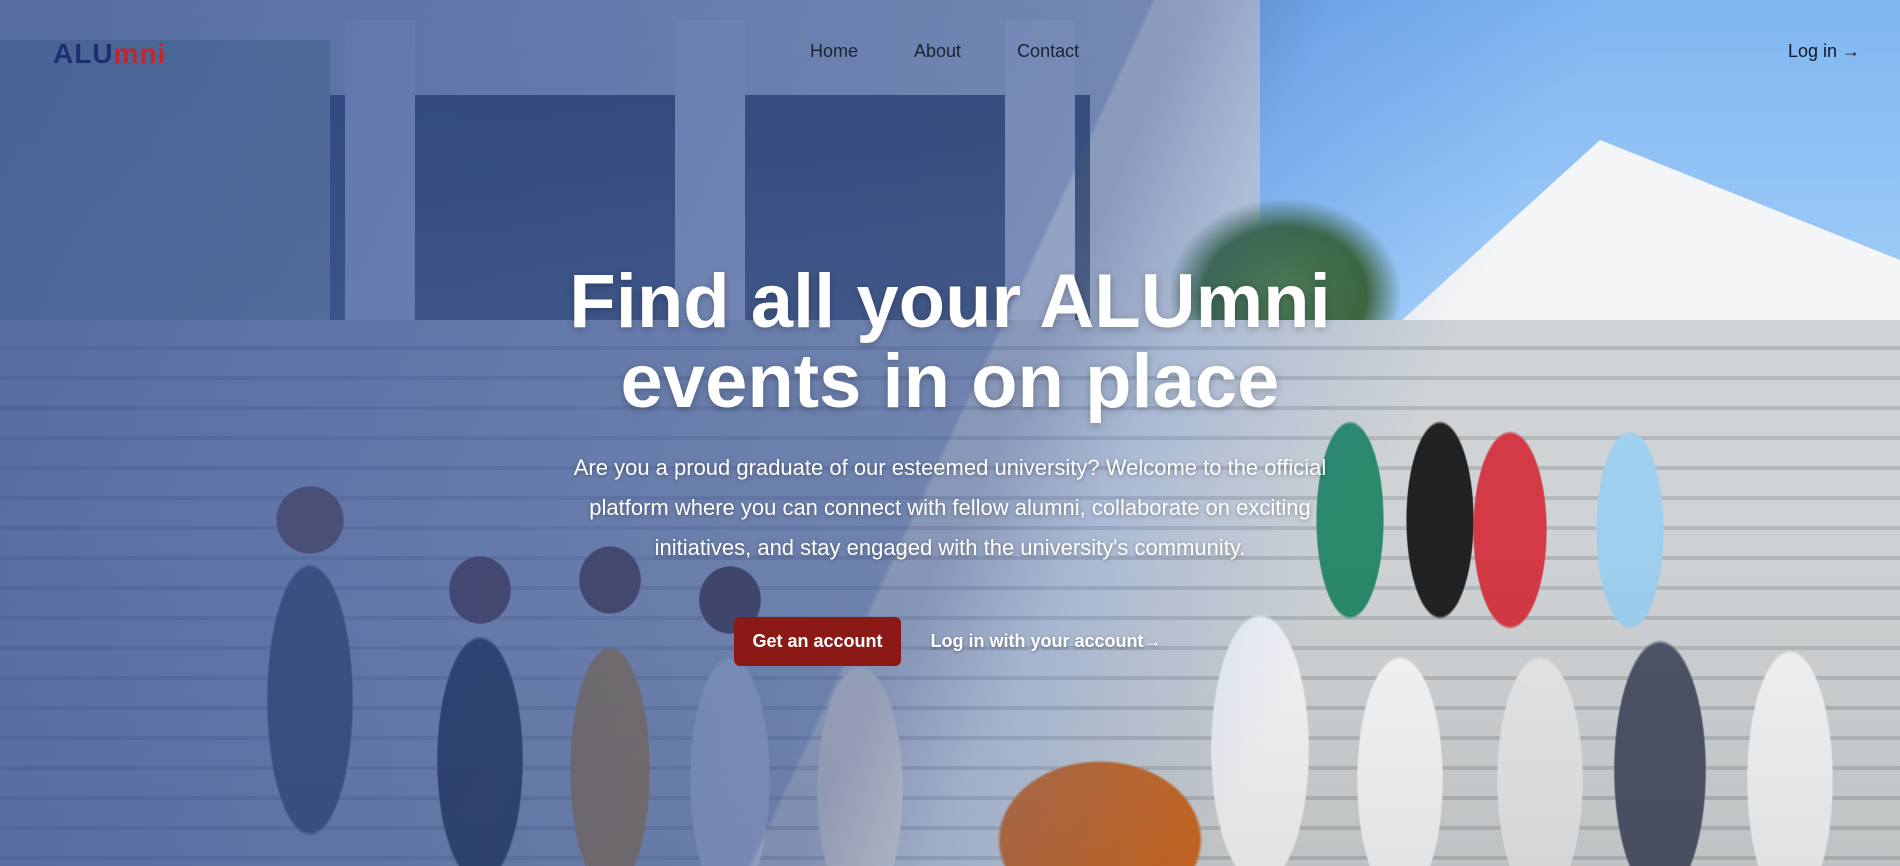 Image resolution: width=1900 pixels, height=866 pixels. I want to click on login-link: Log in →, so click(1824, 51).